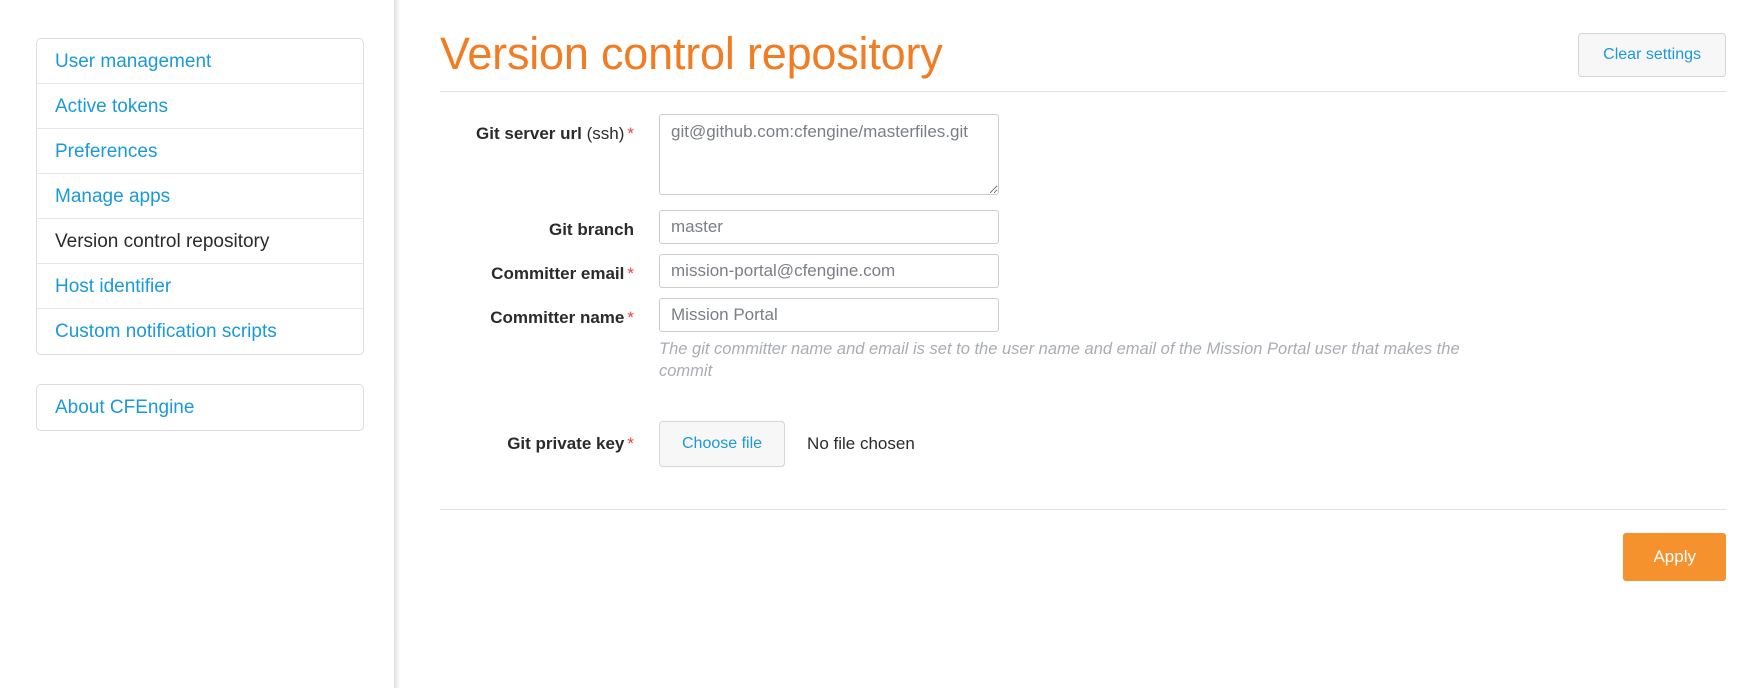 The width and height of the screenshot is (1748, 688). Describe the element at coordinates (566, 443) in the screenshot. I see `git-private-key-label-text: Git private key` at that location.